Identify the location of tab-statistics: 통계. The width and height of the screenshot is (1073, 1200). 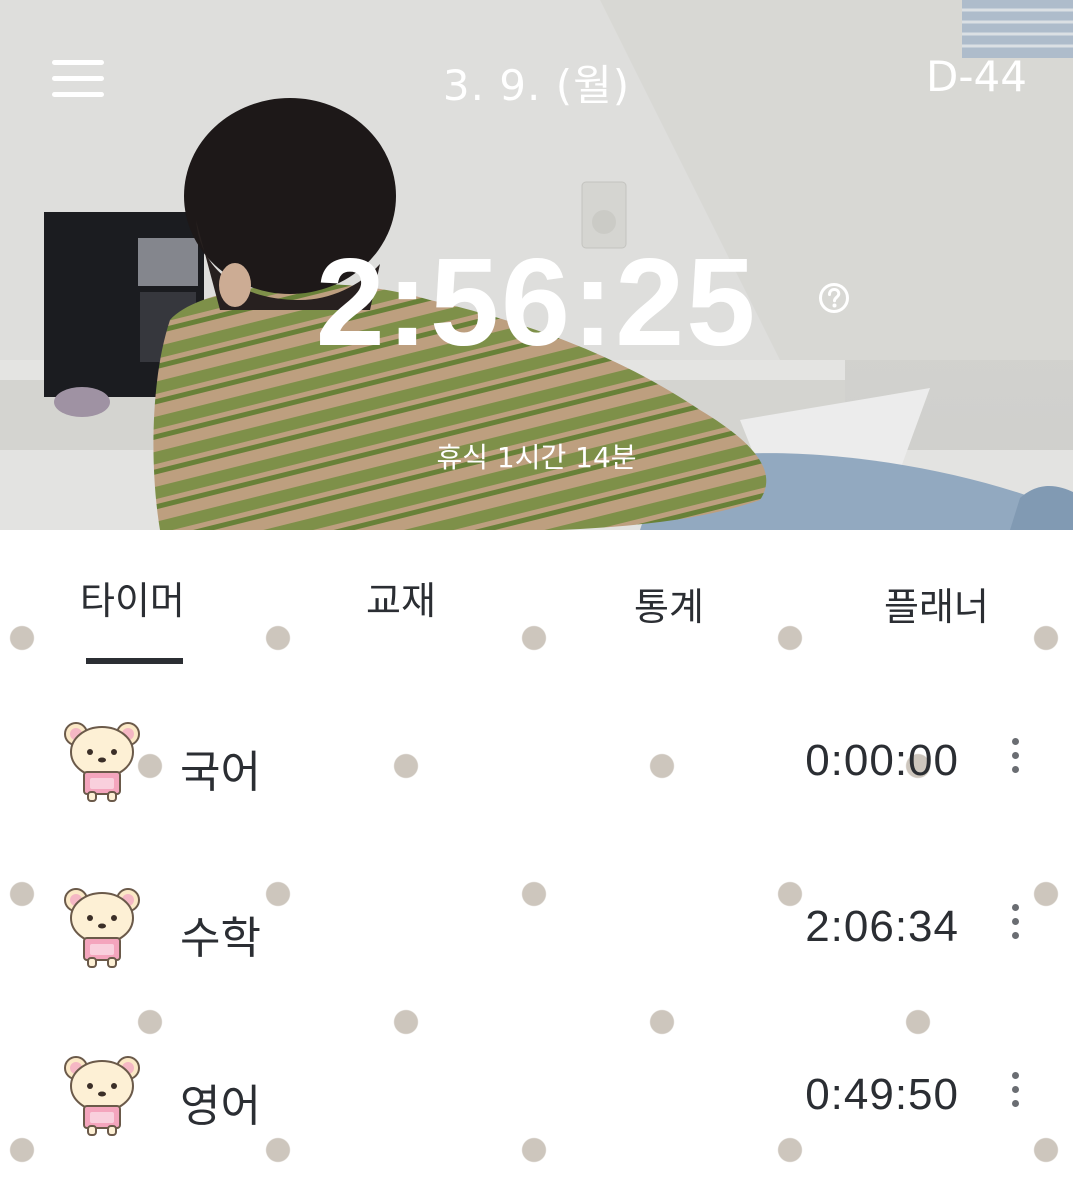
(669, 603).